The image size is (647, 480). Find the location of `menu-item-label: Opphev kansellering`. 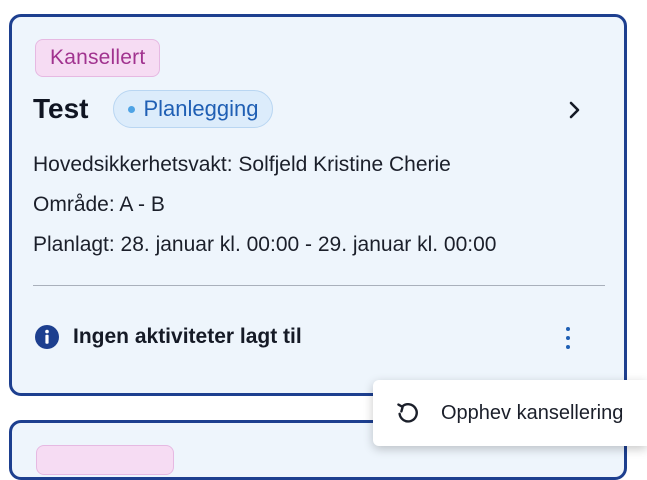

menu-item-label: Opphev kansellering is located at coordinates (532, 412).